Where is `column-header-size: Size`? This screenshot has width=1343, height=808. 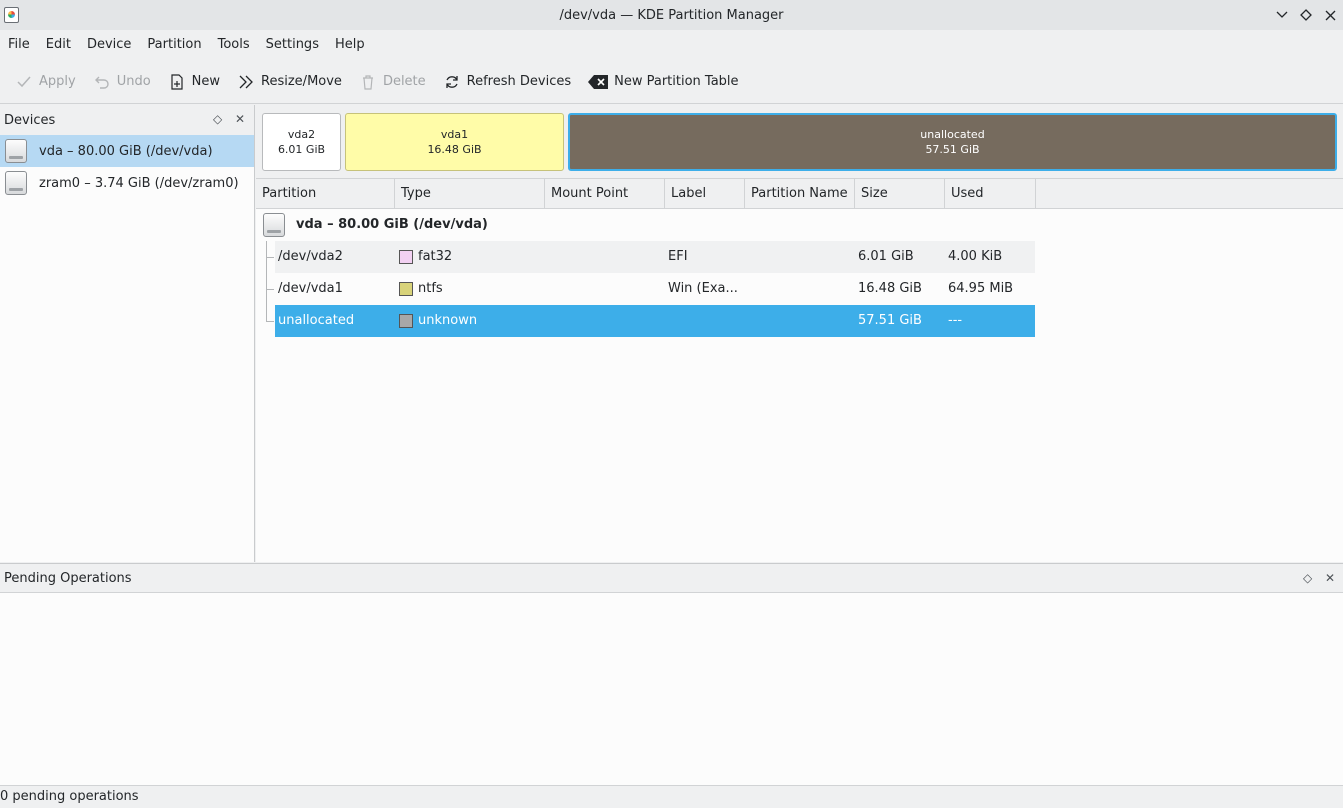 column-header-size: Size is located at coordinates (900, 194).